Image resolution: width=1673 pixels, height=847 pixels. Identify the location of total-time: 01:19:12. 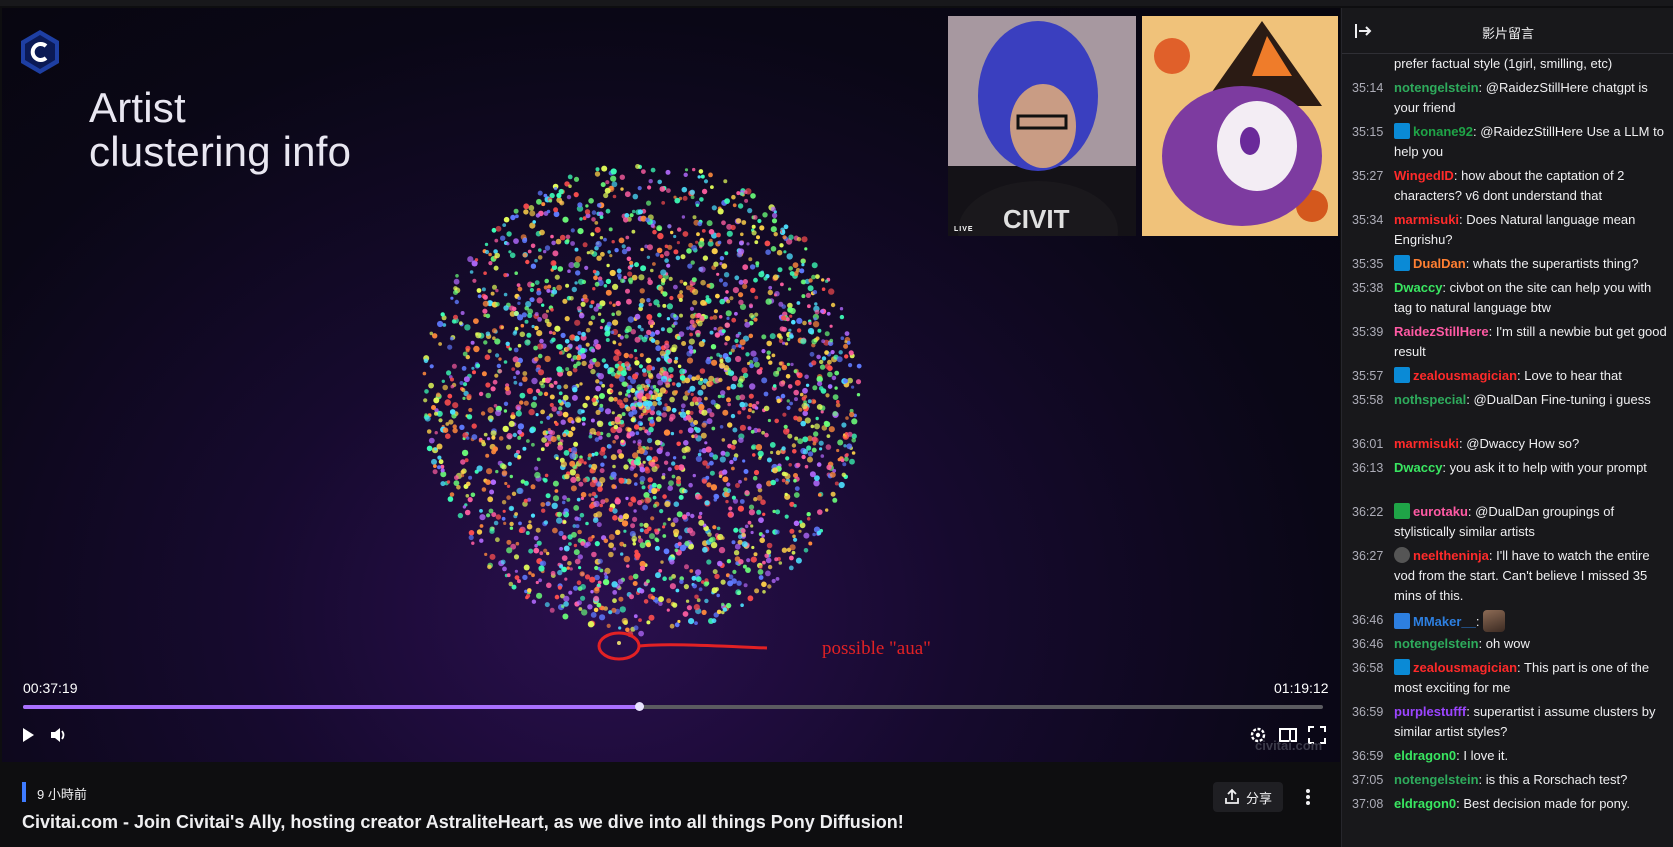
(1301, 688).